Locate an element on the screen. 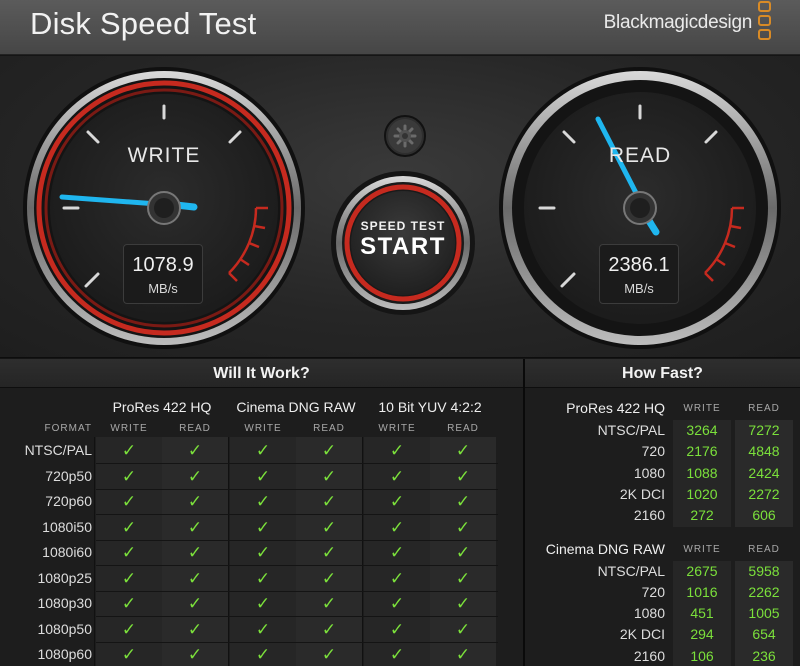  format-row: 1080p50 ✓ ✓ ✓ ✓ ✓ ✓ is located at coordinates (261, 629).